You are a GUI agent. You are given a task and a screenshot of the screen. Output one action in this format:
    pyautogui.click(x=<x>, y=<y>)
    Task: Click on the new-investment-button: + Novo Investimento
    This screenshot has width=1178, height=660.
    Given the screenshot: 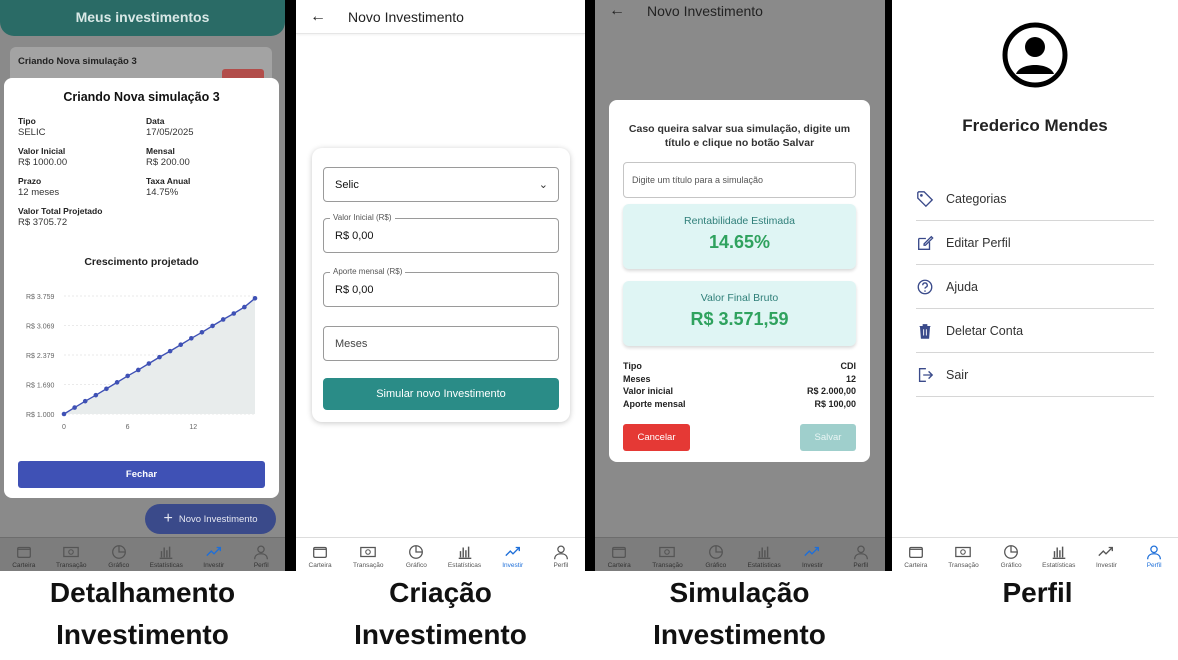 What is the action you would take?
    pyautogui.click(x=210, y=519)
    